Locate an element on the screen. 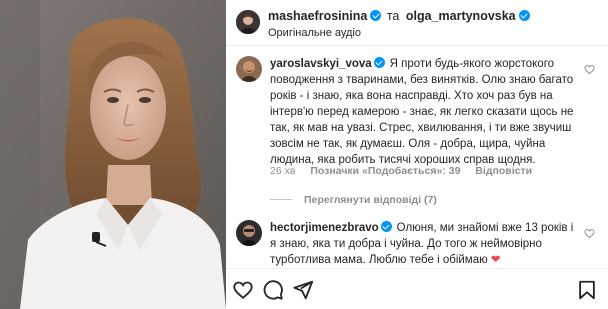 The height and width of the screenshot is (309, 608). audio-link: Оригінальне аудіо is located at coordinates (314, 33).